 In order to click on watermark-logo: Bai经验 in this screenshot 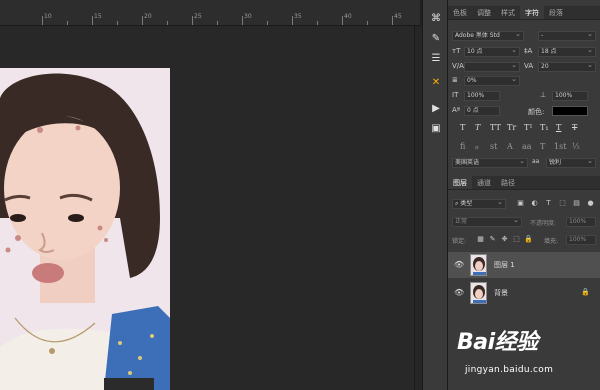, I will do `click(497, 342)`.